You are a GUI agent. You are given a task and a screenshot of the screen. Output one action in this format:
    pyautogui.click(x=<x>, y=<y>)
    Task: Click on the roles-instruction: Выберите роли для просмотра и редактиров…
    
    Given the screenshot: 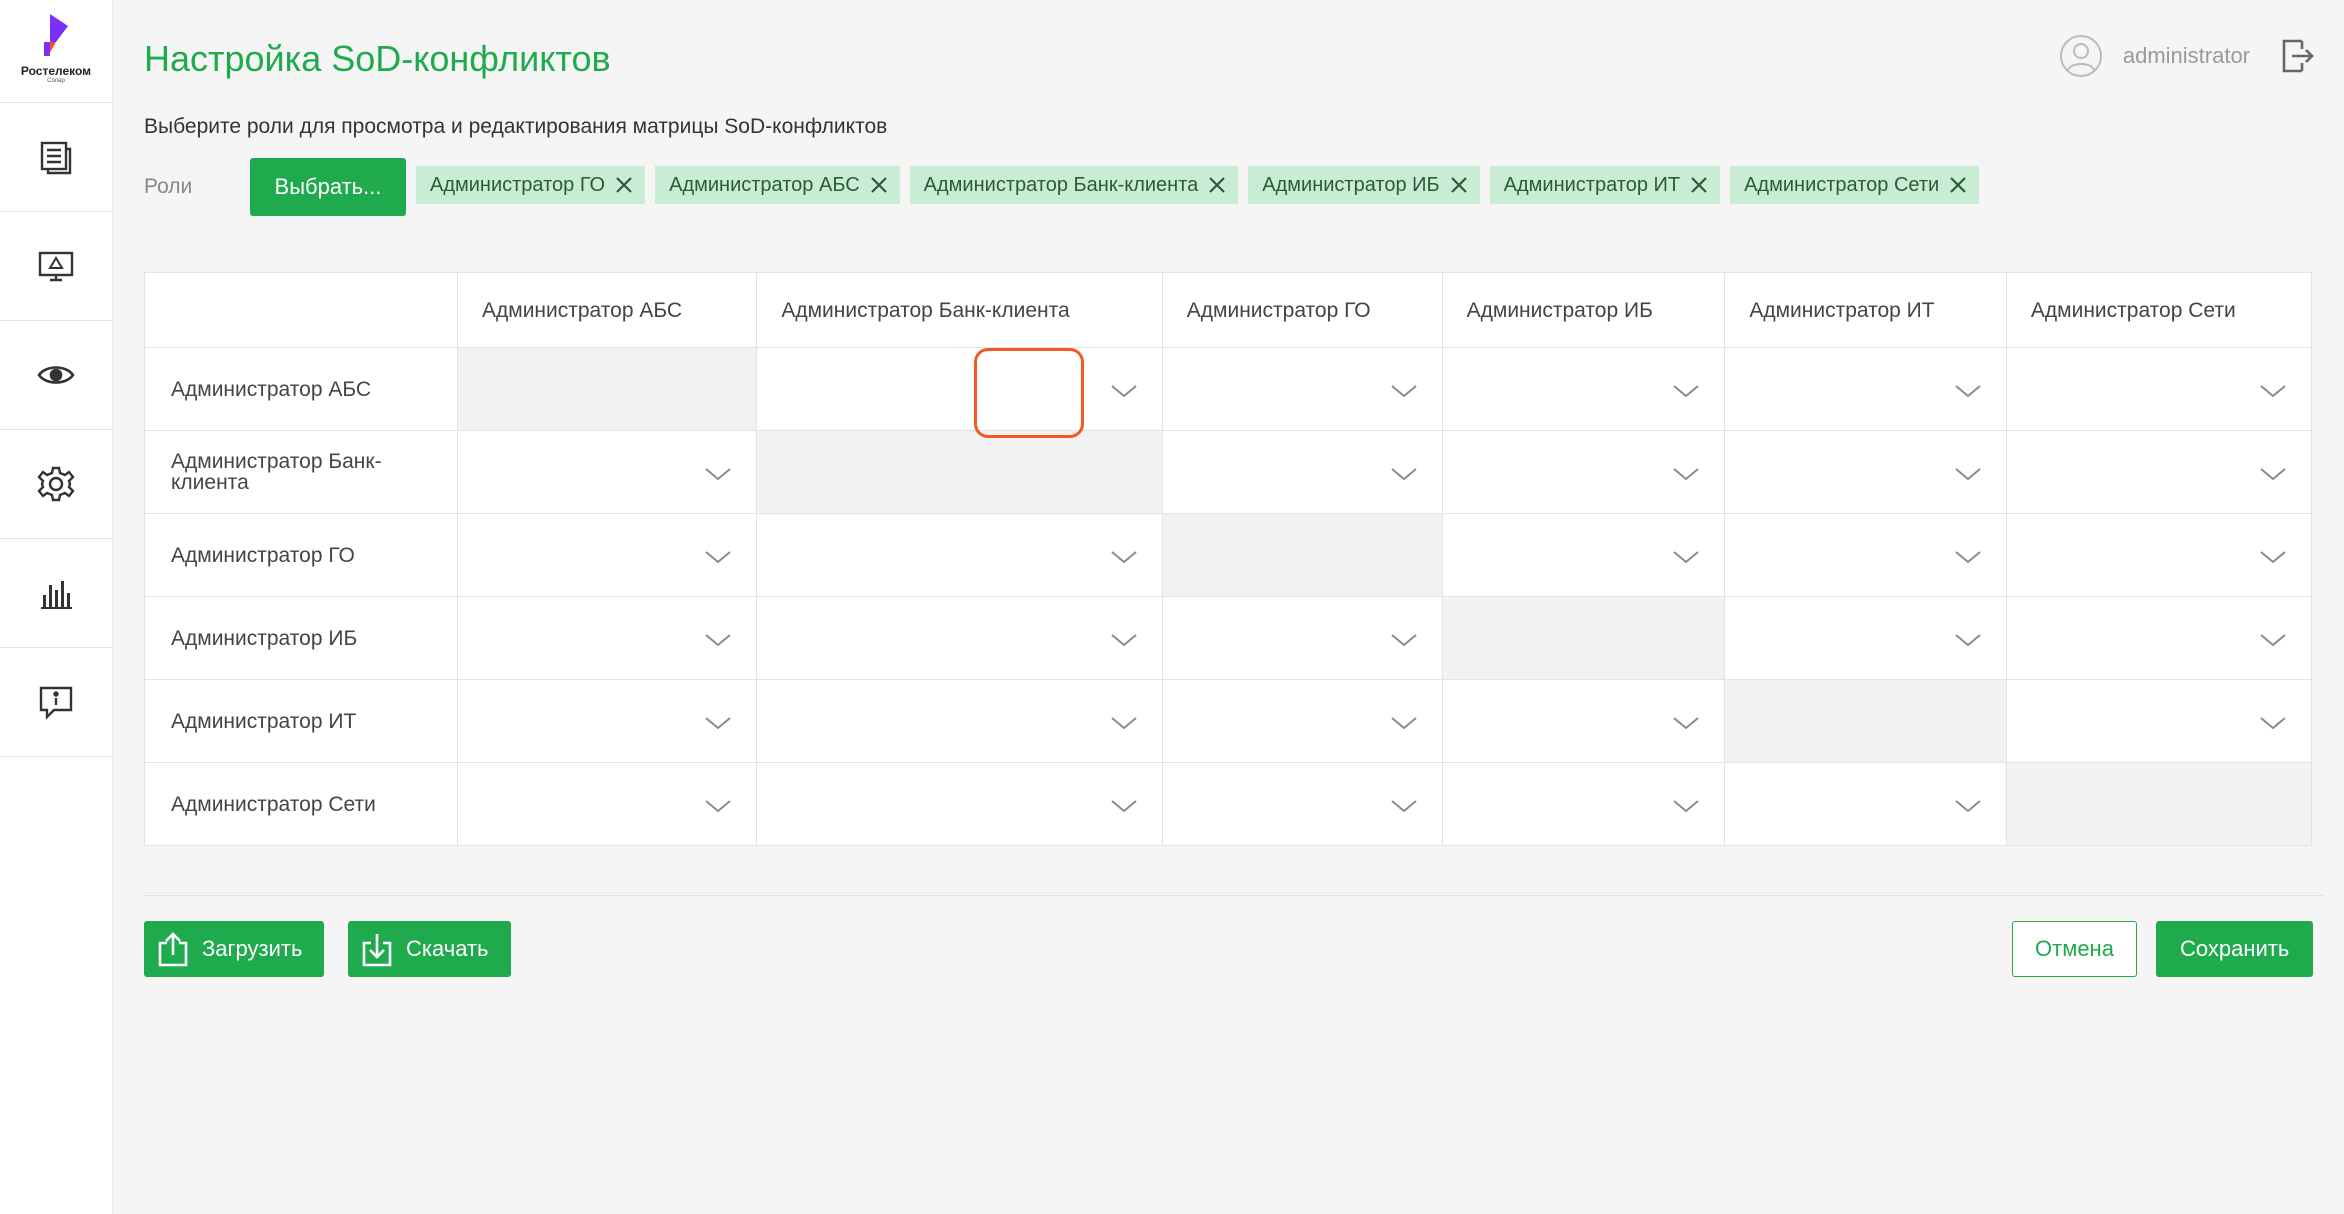 What is the action you would take?
    pyautogui.click(x=516, y=126)
    